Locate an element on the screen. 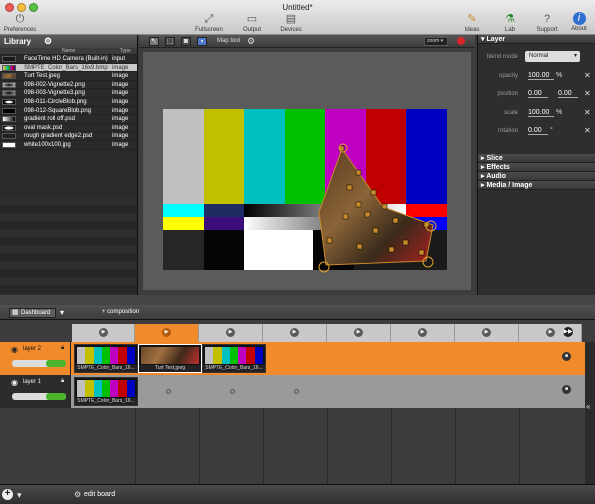 This screenshot has width=595, height=504. library-item: white100x100.jpg image is located at coordinates (68, 145).